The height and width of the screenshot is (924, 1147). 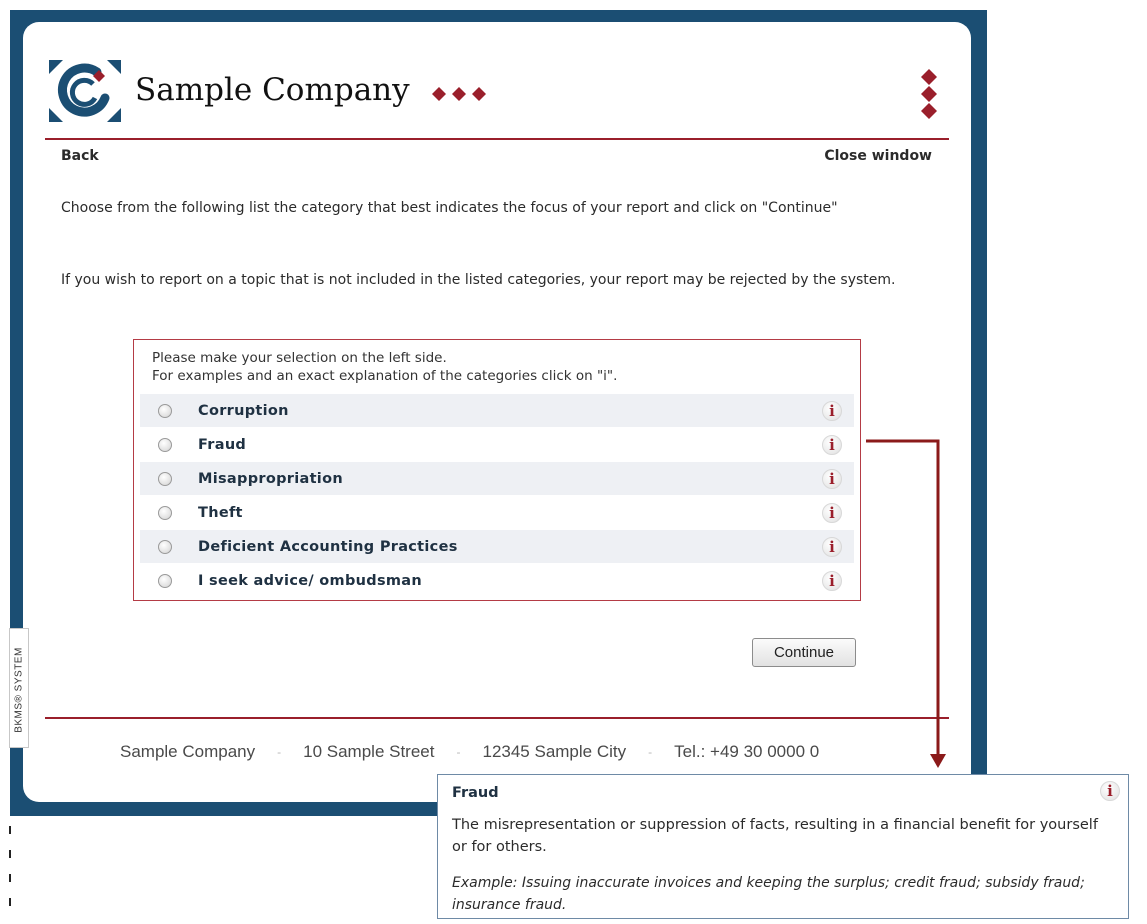 What do you see at coordinates (878, 156) in the screenshot?
I see `close-window-link: Close window` at bounding box center [878, 156].